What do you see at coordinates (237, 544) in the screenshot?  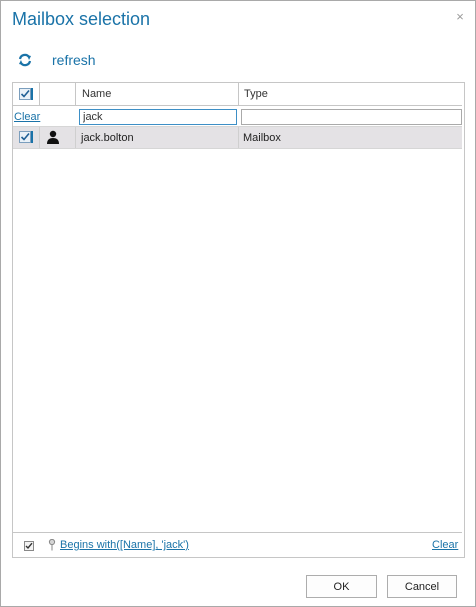 I see `filter-footer: Begins with([Name], 'jack') Clear` at bounding box center [237, 544].